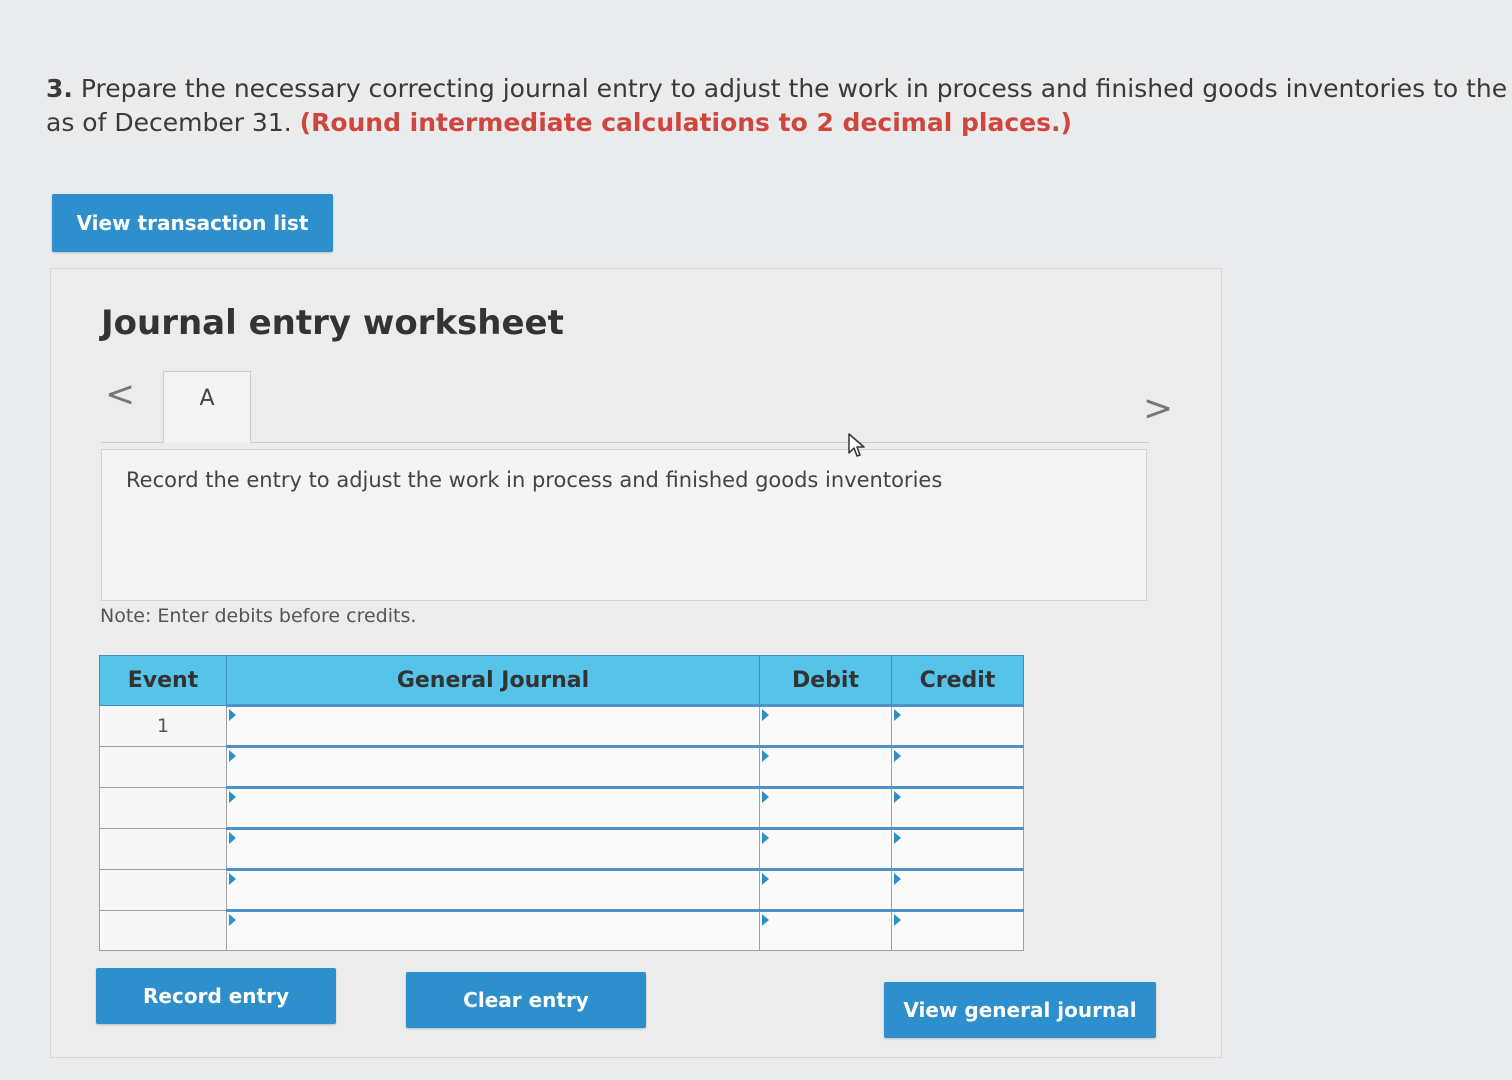 The width and height of the screenshot is (1512, 1080). I want to click on clear-entry-button: Clear entry, so click(526, 1000).